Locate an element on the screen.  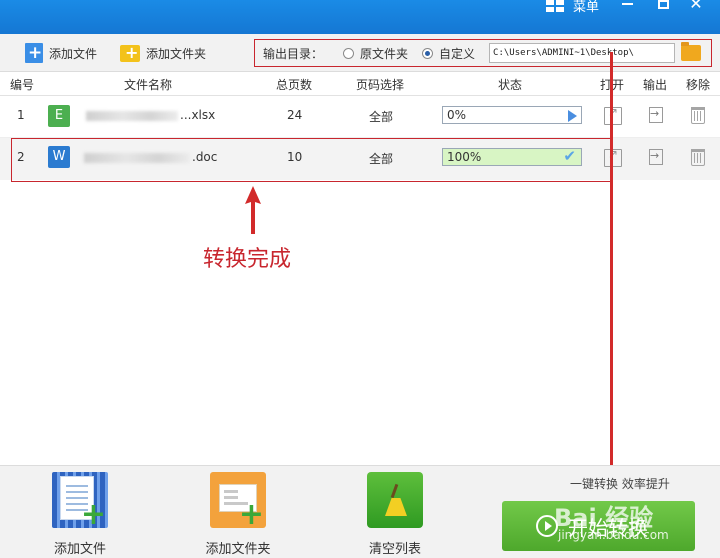
slogan-text: 一键转换 效率提升 is located at coordinates (620, 484).